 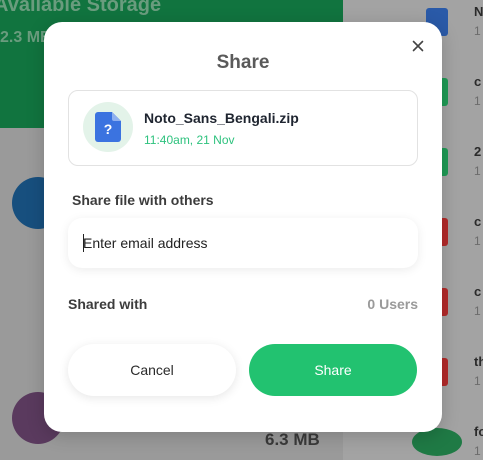 What do you see at coordinates (81, 8) in the screenshot?
I see `storage-title: Available Storage` at bounding box center [81, 8].